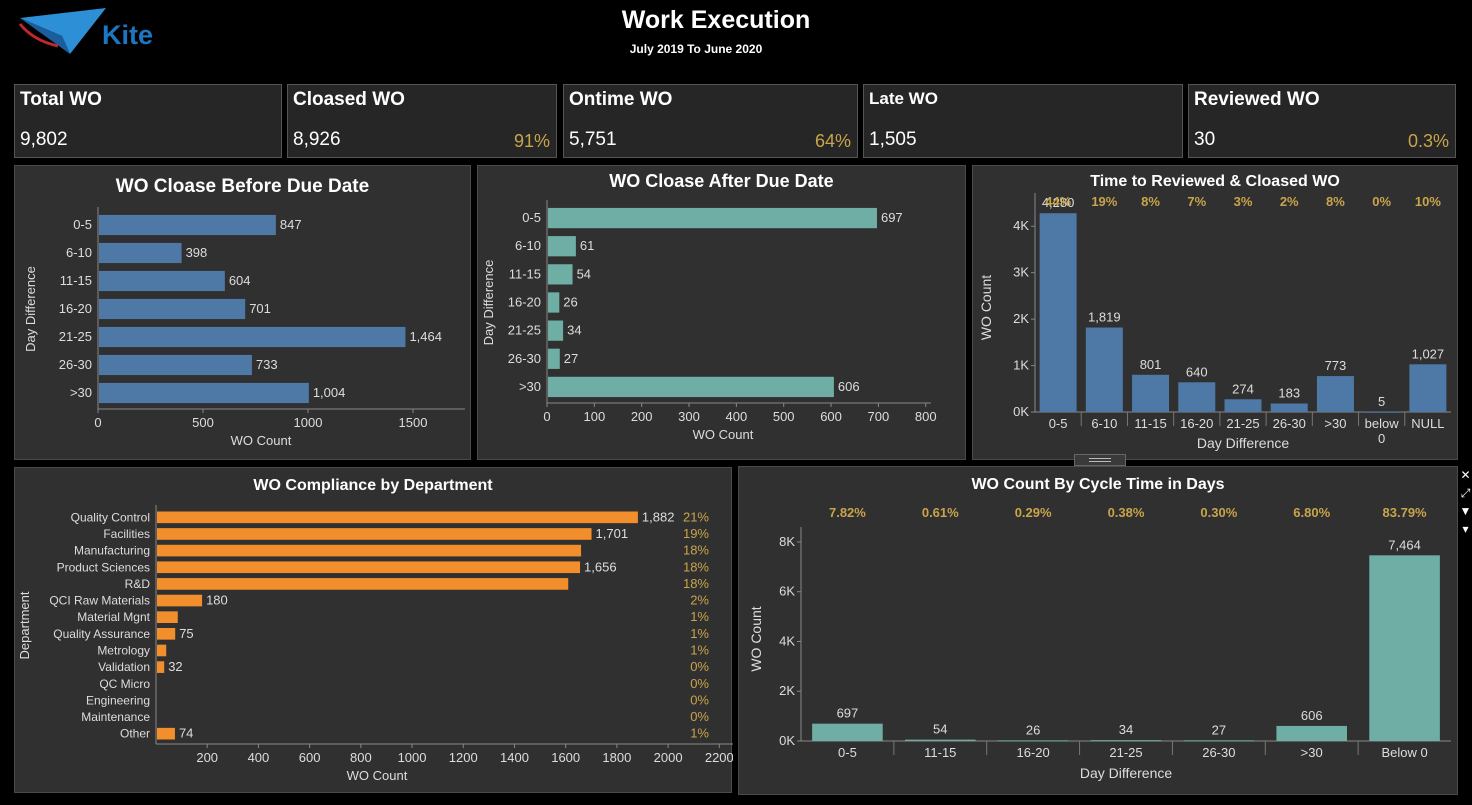 The height and width of the screenshot is (805, 1472). What do you see at coordinates (1100, 460) in the screenshot?
I see `panel-resize-handle` at bounding box center [1100, 460].